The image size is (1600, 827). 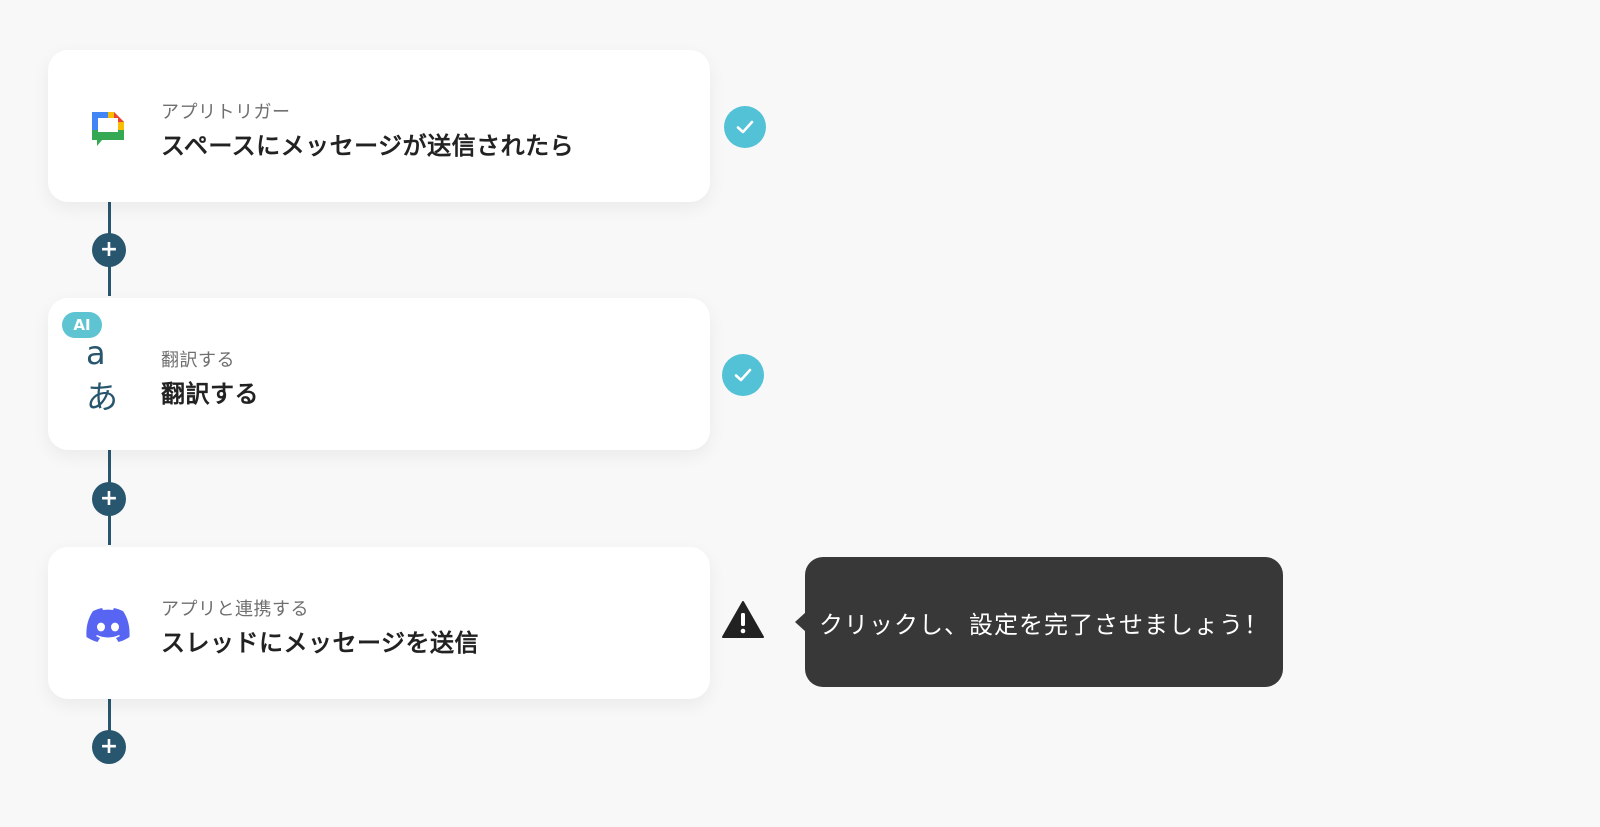 What do you see at coordinates (743, 620) in the screenshot?
I see `warning-icon` at bounding box center [743, 620].